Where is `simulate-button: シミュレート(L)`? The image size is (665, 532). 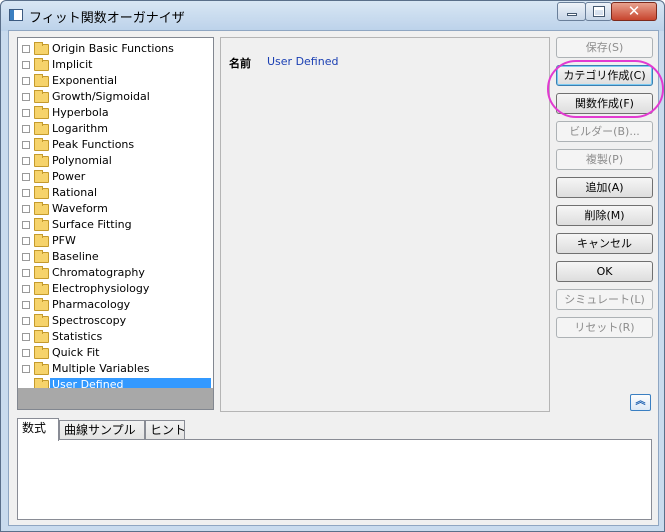 simulate-button: シミュレート(L) is located at coordinates (604, 299).